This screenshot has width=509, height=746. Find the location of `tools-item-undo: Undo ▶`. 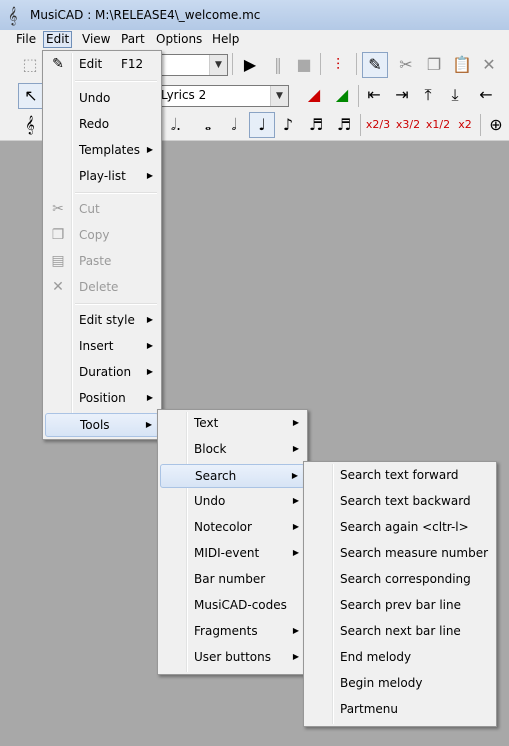

tools-item-undo: Undo ▶ is located at coordinates (232, 501).